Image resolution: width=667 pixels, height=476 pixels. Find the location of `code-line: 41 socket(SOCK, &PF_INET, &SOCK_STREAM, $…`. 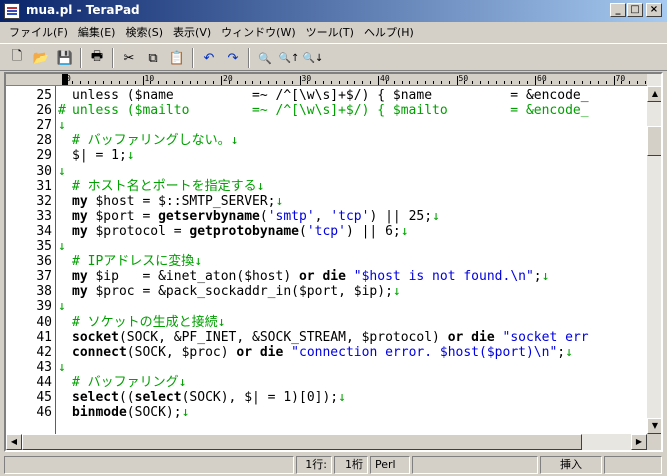

code-line: 41 socket(SOCK, &PF_INET, &SOCK_STREAM, $… is located at coordinates (326, 337).